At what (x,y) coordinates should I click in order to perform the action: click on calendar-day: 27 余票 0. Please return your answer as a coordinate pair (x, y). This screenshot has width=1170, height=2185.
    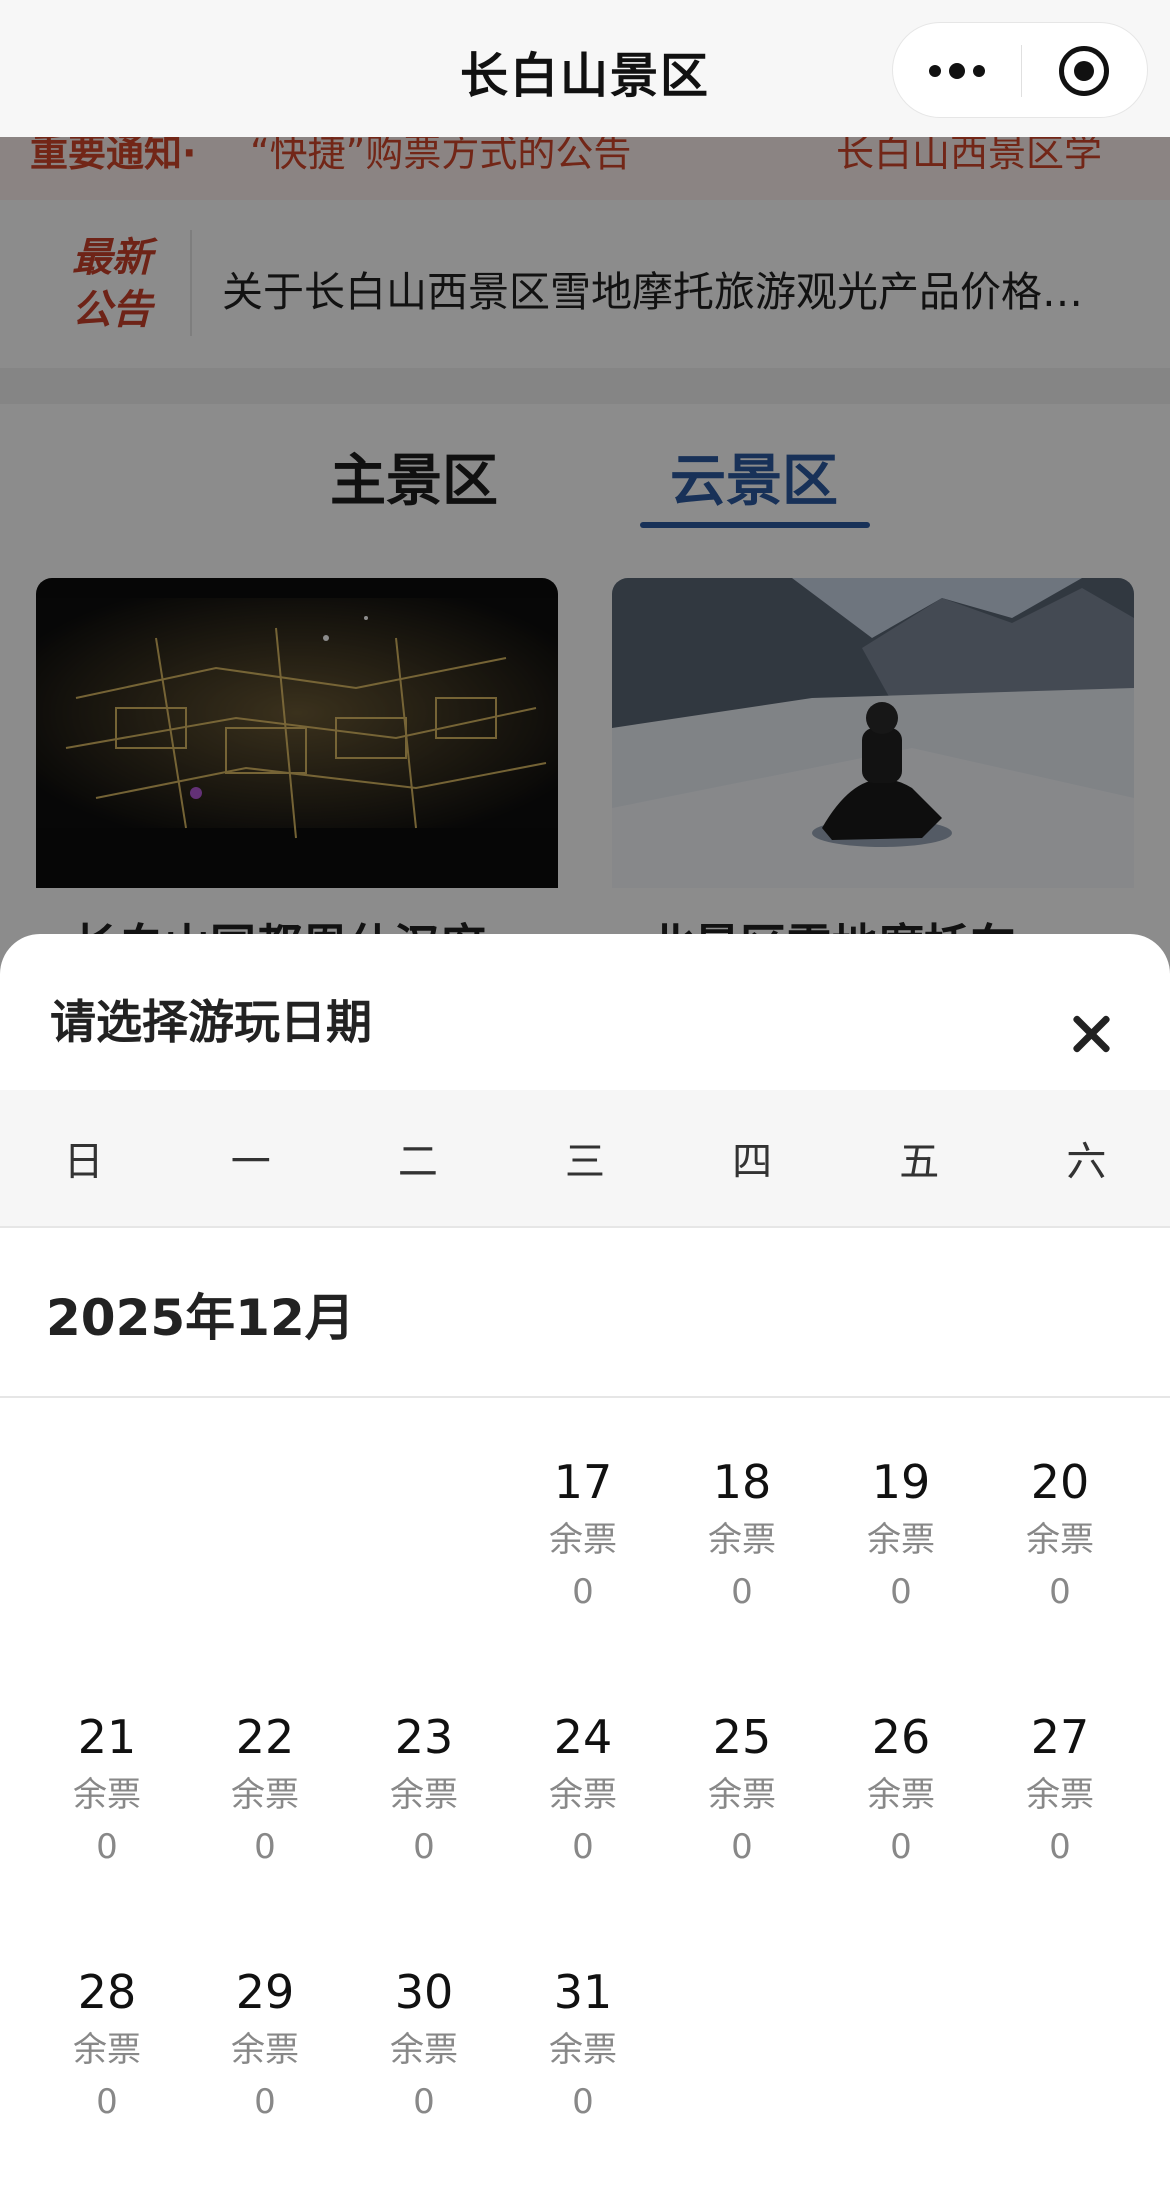
    Looking at the image, I should click on (1060, 1789).